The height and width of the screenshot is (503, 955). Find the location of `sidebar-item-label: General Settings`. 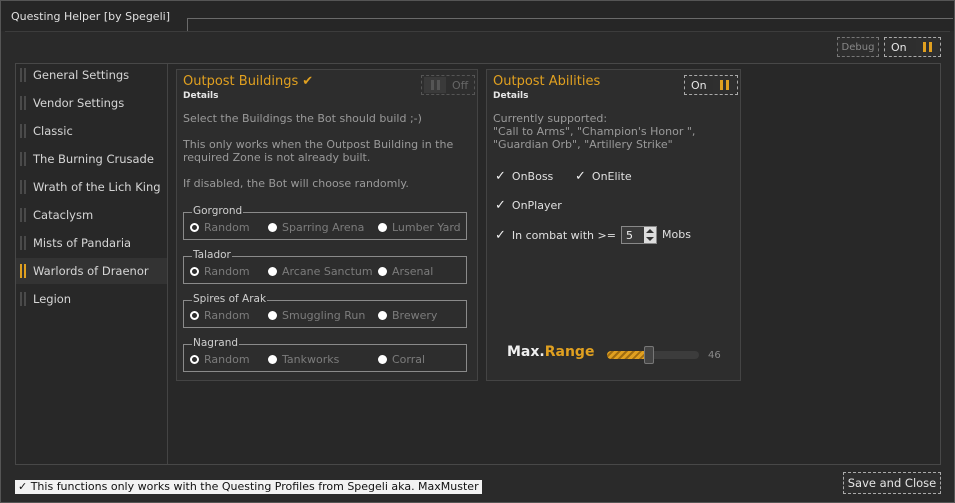

sidebar-item-label: General Settings is located at coordinates (81, 75).